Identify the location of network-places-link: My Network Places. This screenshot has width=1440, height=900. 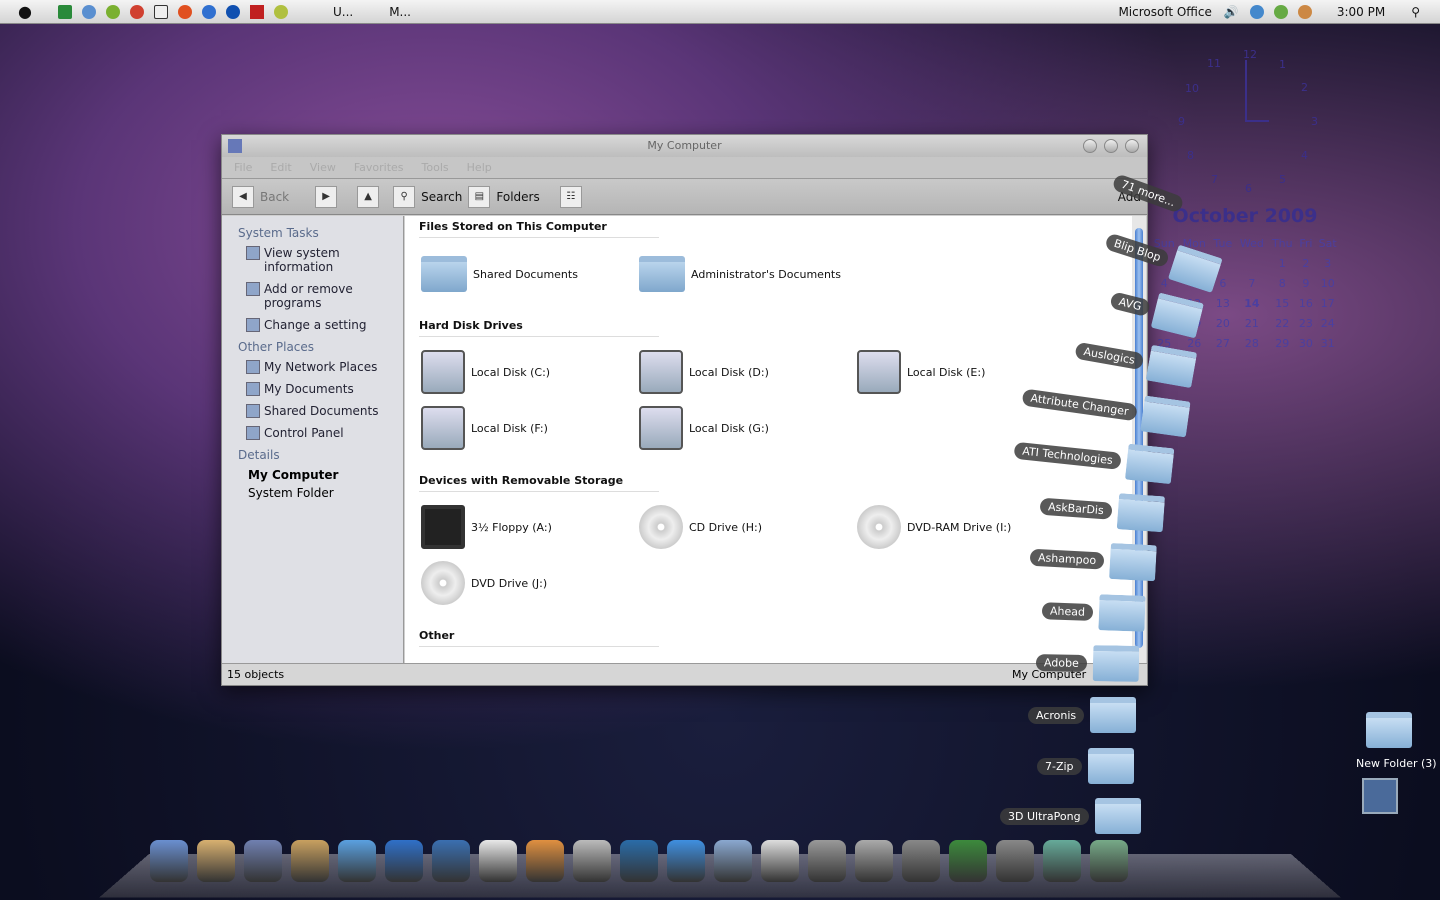
(324, 367).